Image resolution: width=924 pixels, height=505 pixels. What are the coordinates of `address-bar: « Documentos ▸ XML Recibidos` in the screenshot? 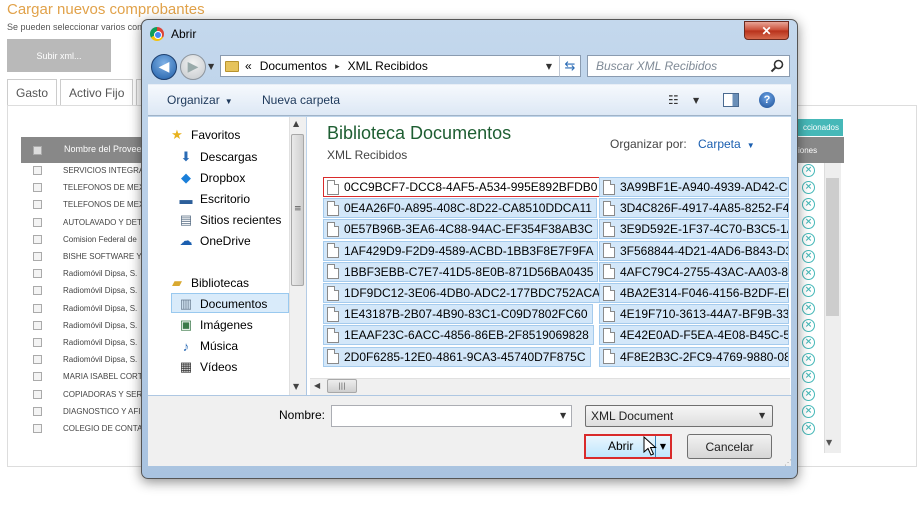 It's located at (400, 66).